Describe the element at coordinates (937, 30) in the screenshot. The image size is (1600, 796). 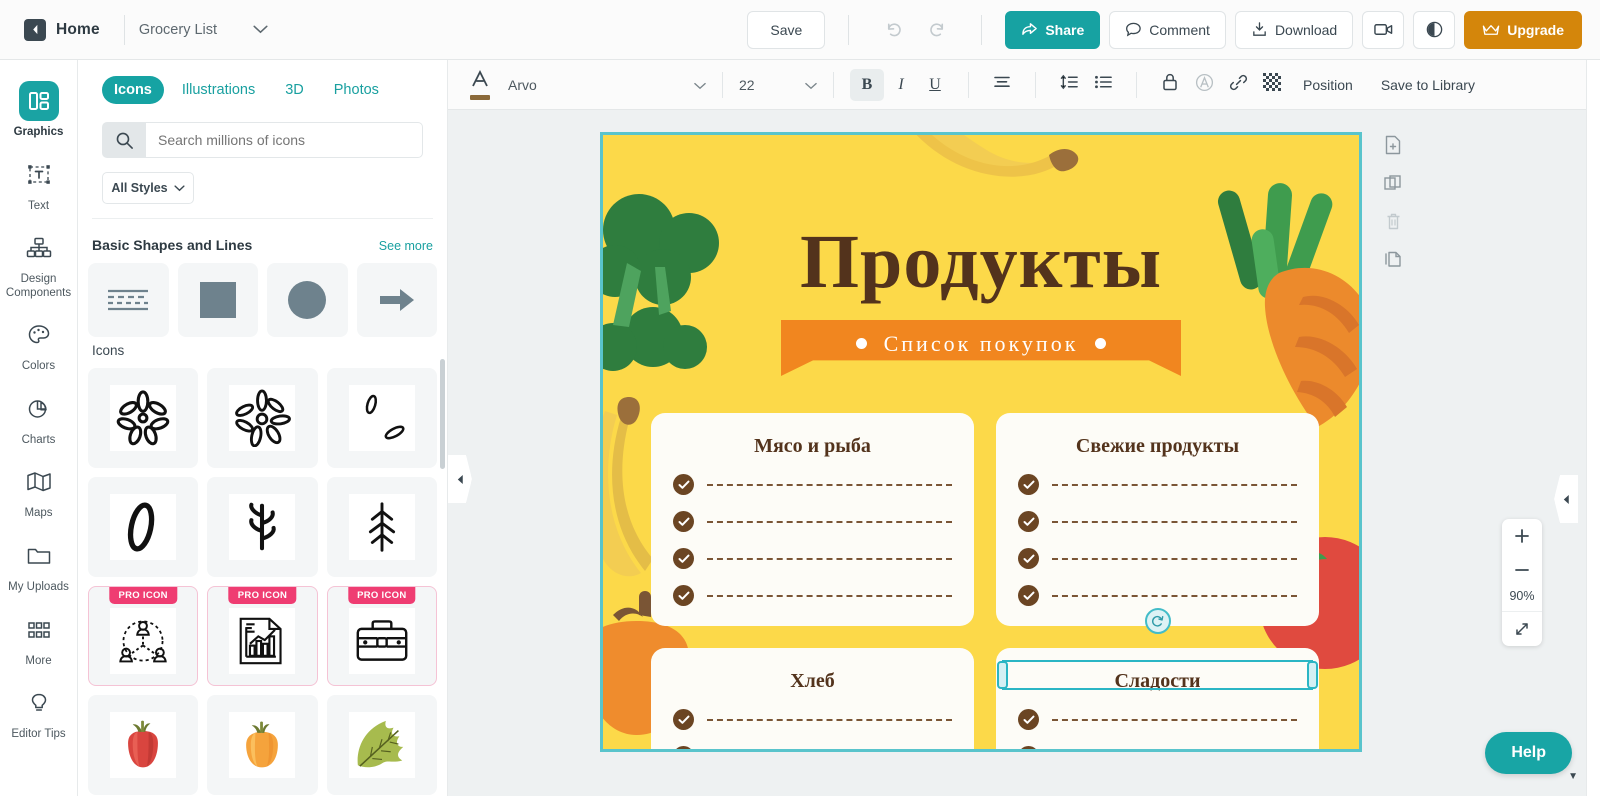
I see `redo-button` at that location.